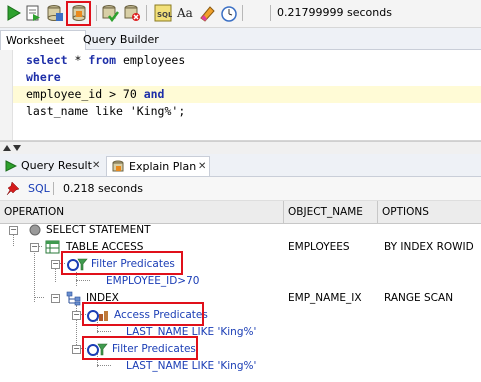 The image size is (481, 382). What do you see at coordinates (53, 188) in the screenshot?
I see `divider` at bounding box center [53, 188].